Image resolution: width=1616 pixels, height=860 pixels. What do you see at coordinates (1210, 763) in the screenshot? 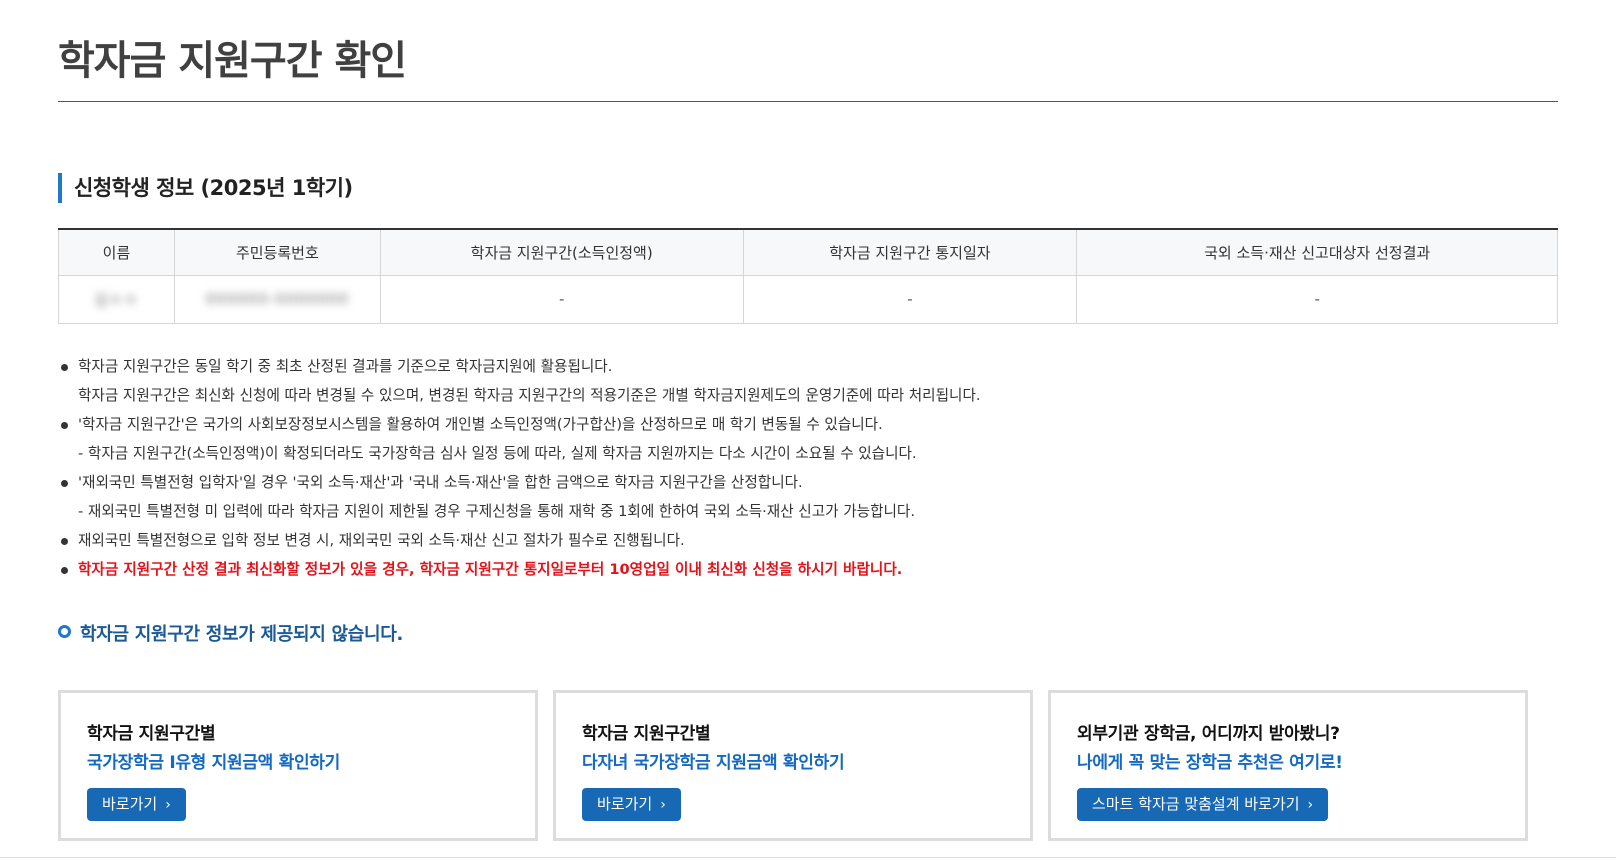
I see `card-line2: 나에게 꼭 맞는 장학금 추천은 여기로!` at bounding box center [1210, 763].